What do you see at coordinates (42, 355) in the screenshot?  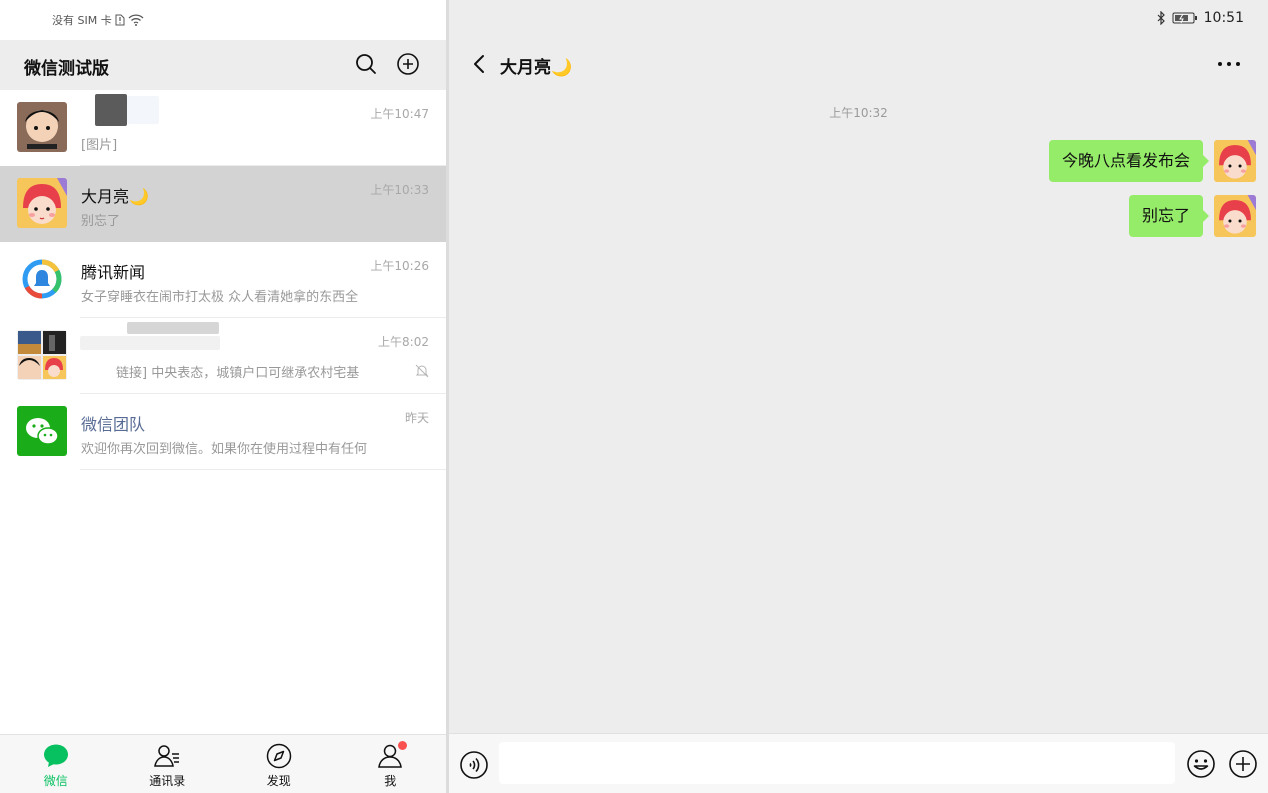 I see `group-avatar` at bounding box center [42, 355].